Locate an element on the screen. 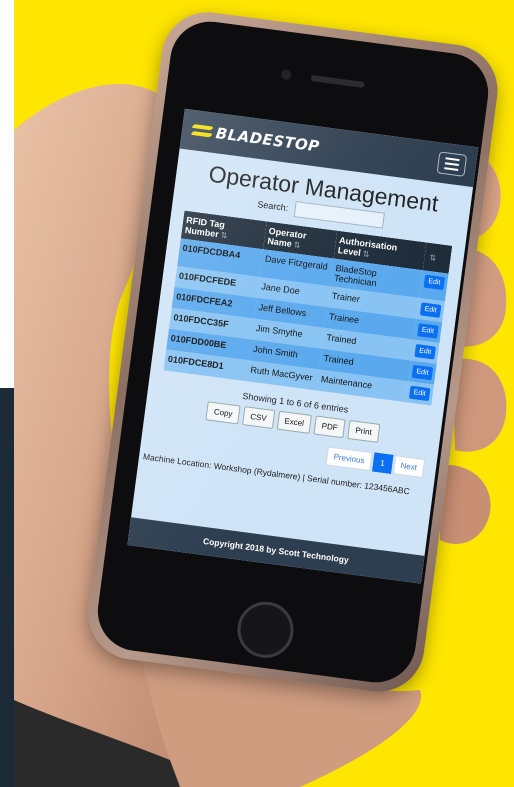 This screenshot has width=514, height=787. pdf-button: PDF is located at coordinates (329, 427).